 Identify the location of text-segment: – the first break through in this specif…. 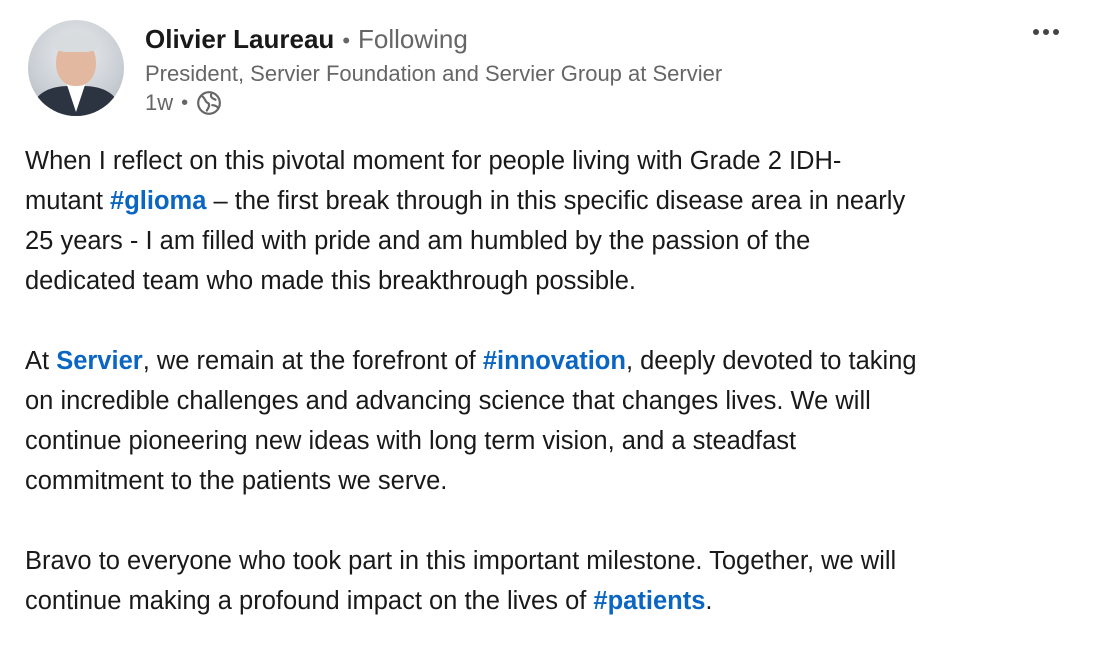
(556, 201).